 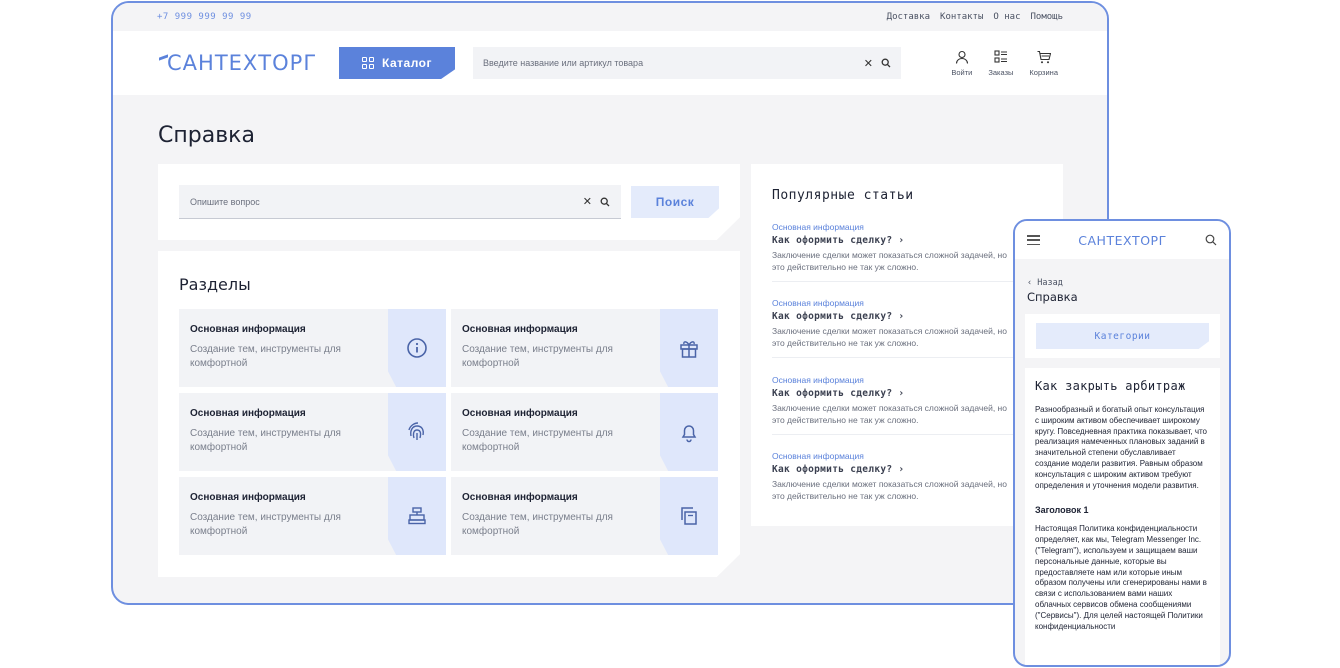 What do you see at coordinates (1046, 17) in the screenshot?
I see `link-help: Помощь` at bounding box center [1046, 17].